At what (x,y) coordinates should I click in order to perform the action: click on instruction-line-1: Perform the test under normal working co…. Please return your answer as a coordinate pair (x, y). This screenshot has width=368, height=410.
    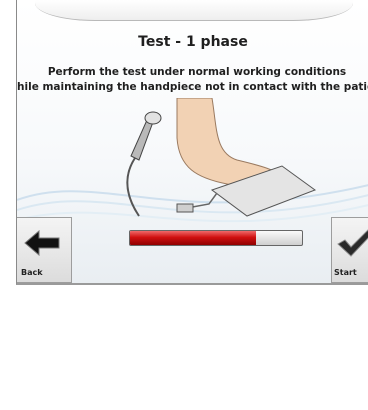
    Looking at the image, I should click on (197, 72).